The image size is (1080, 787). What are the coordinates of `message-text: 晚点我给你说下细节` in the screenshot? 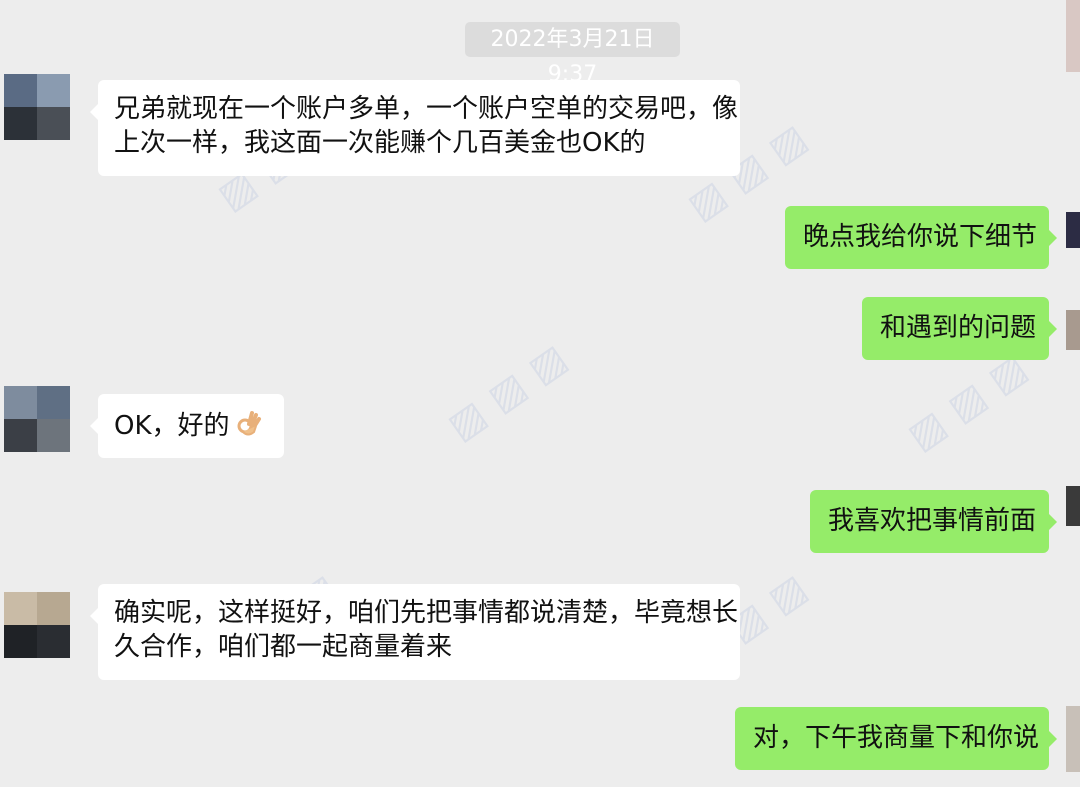 It's located at (920, 237).